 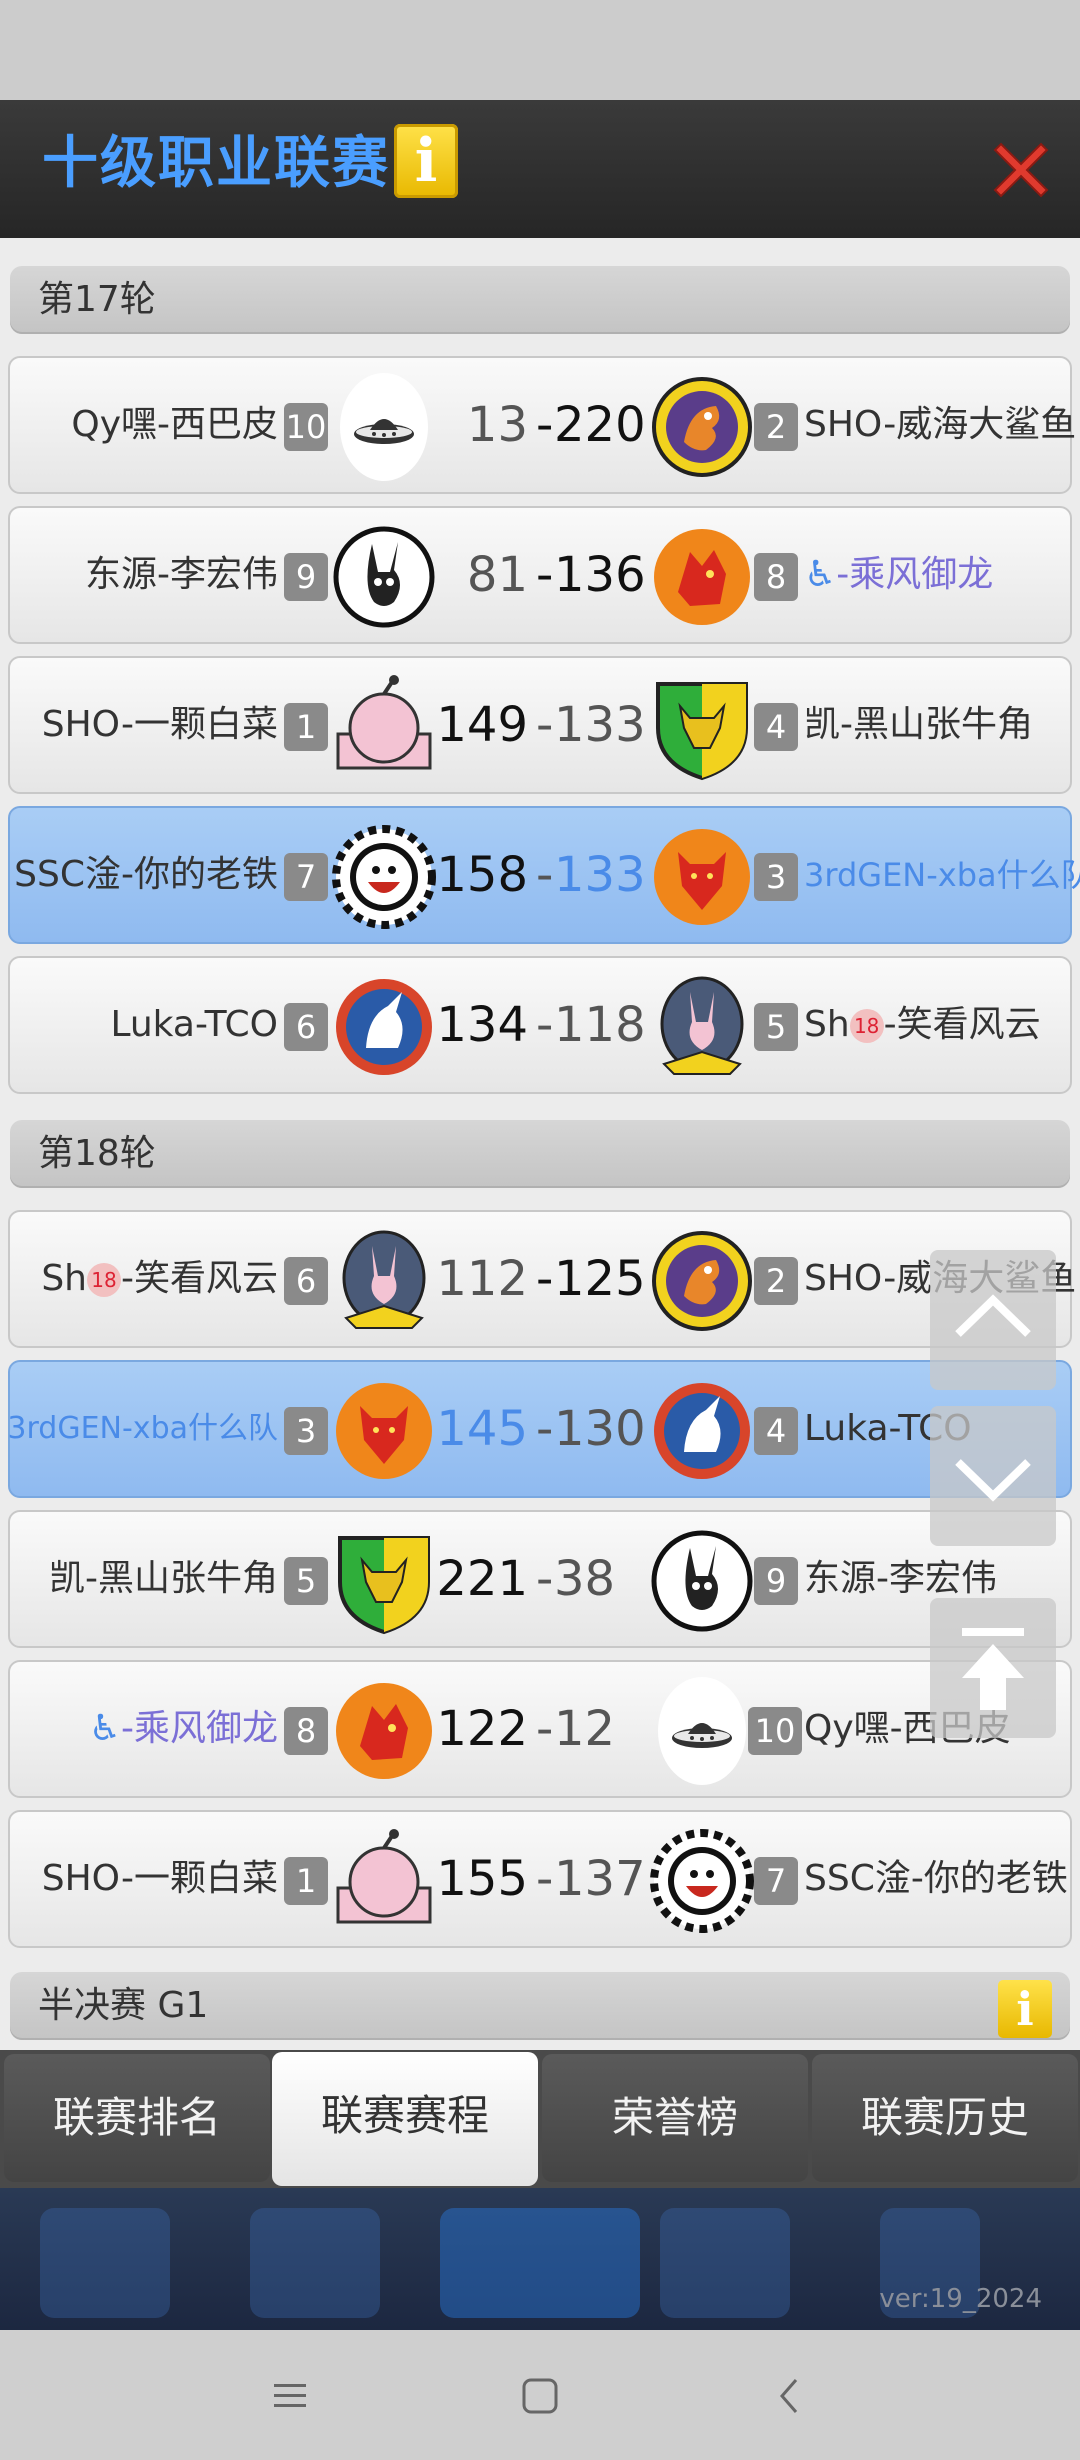 I want to click on round-header: 半决赛 G1 i, so click(x=540, y=2006).